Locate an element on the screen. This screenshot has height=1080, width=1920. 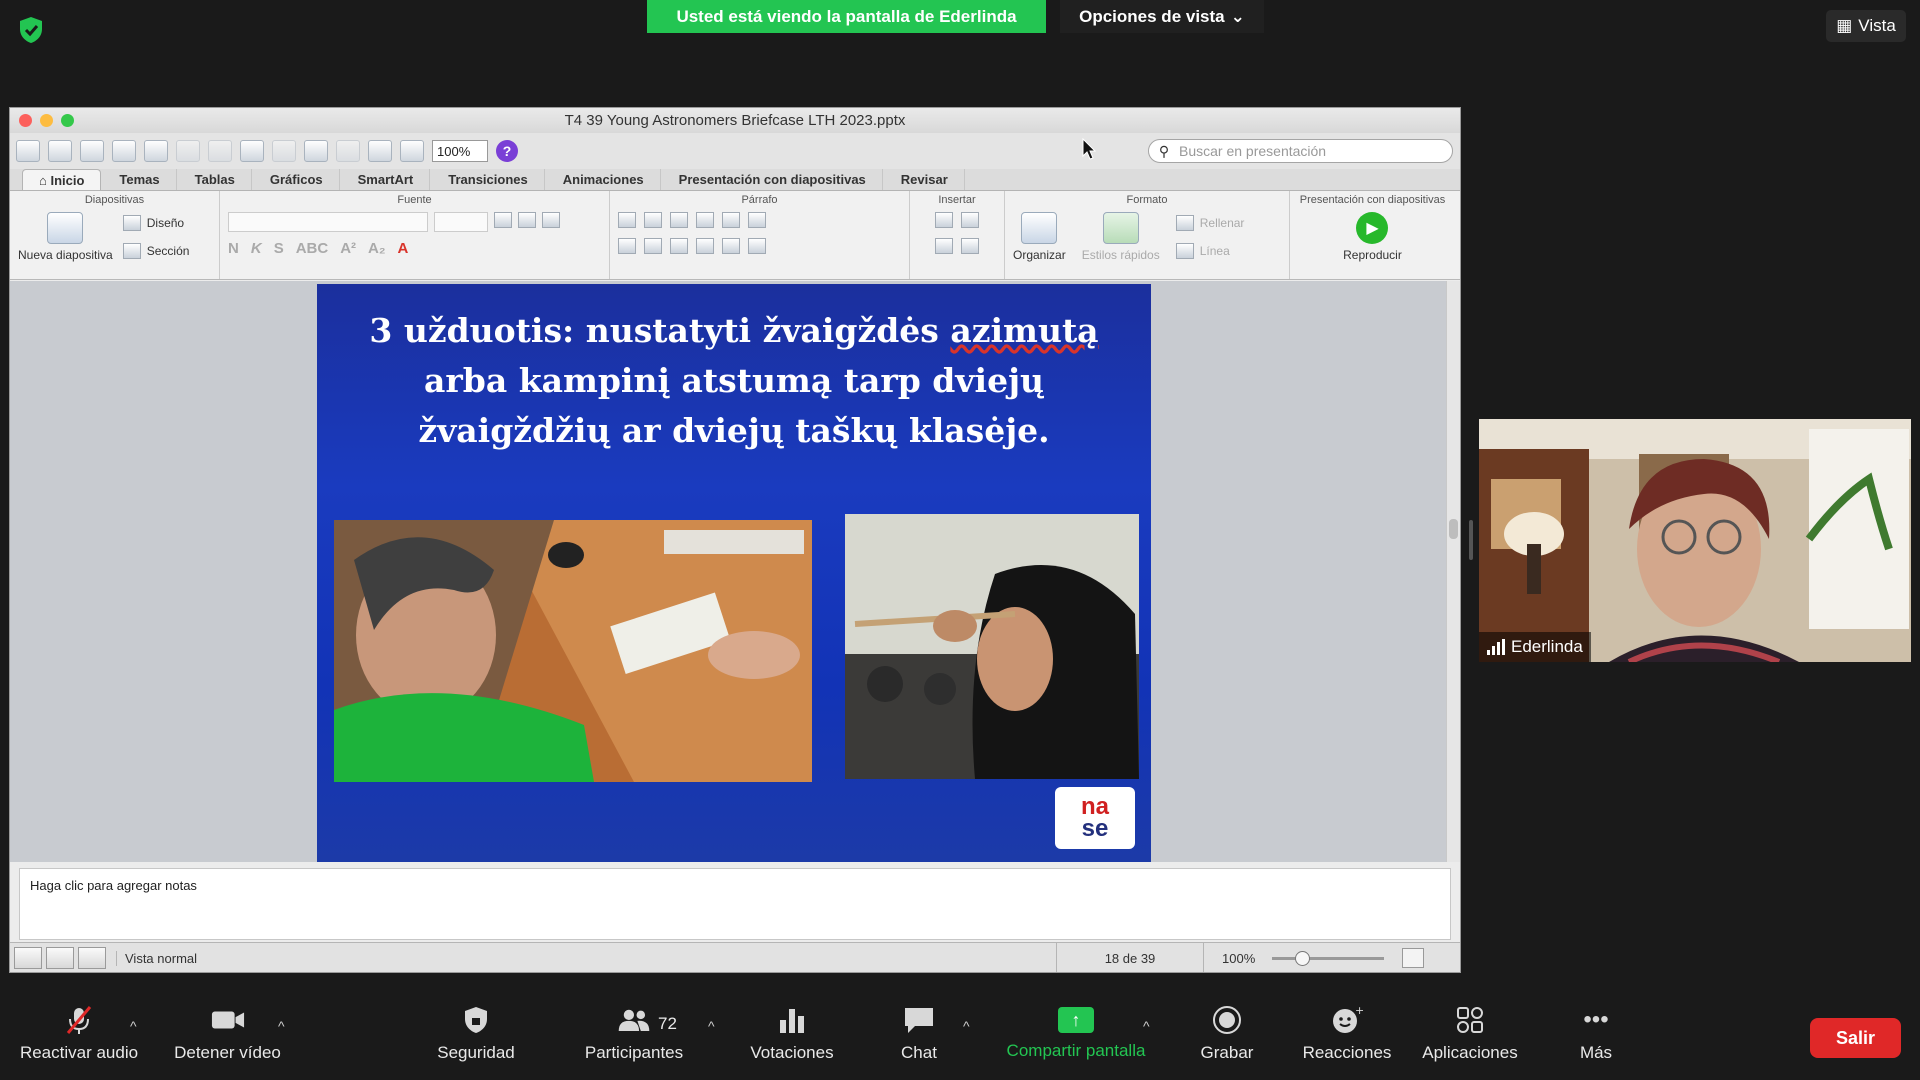
paste-icon is located at coordinates (252, 151).